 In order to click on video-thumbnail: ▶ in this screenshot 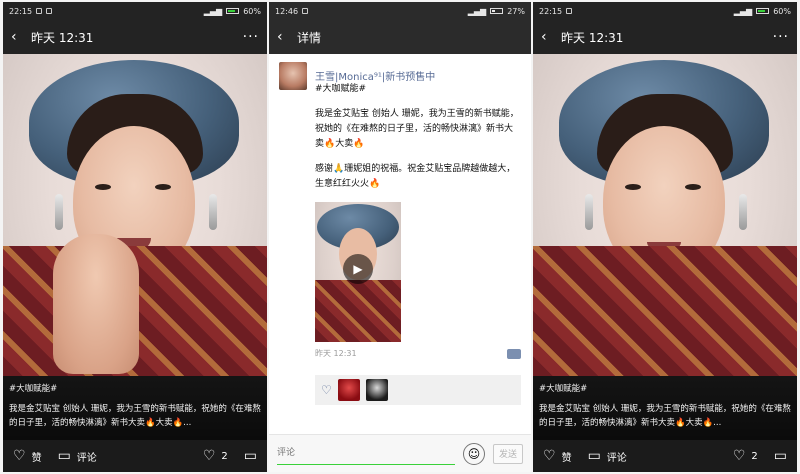, I will do `click(358, 272)`.